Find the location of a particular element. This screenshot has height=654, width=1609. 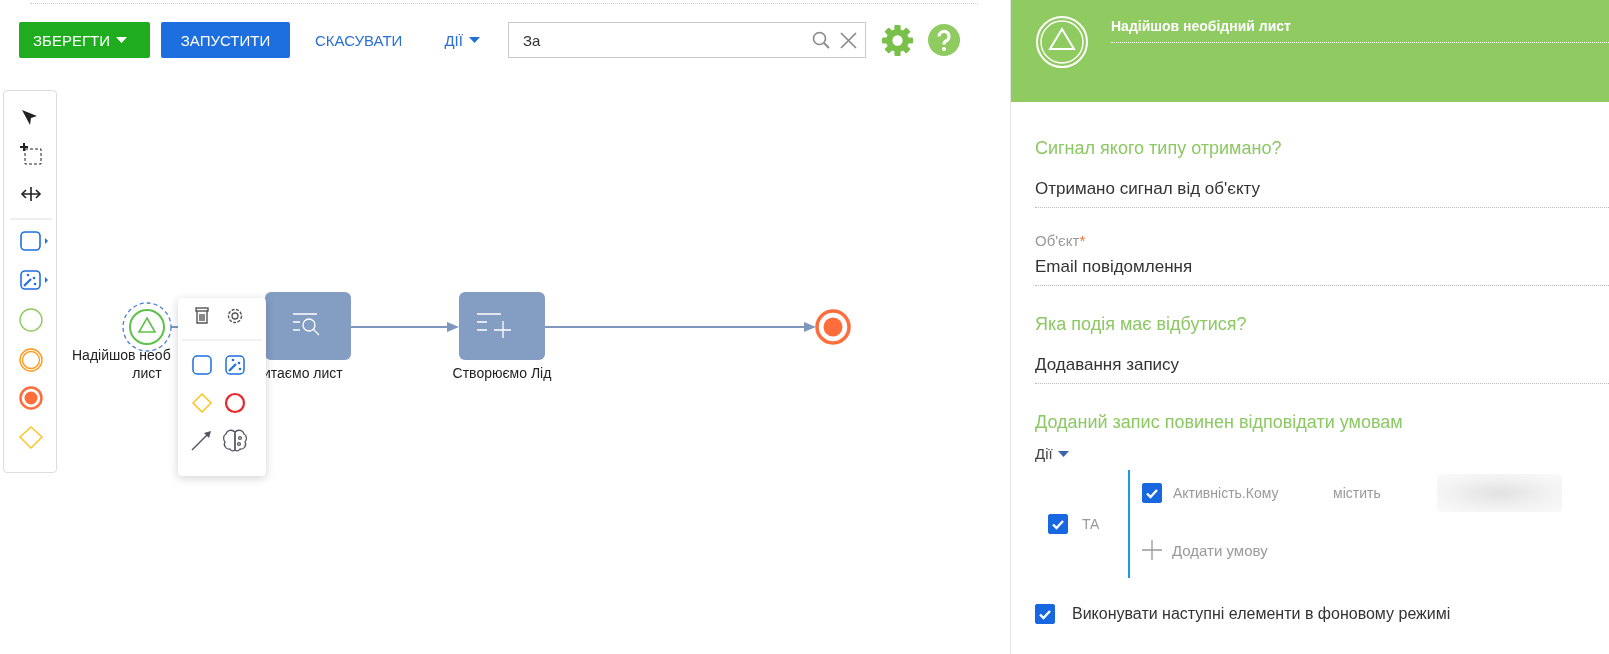

field-value: Отримано сигнал від об'єкту is located at coordinates (1322, 193).